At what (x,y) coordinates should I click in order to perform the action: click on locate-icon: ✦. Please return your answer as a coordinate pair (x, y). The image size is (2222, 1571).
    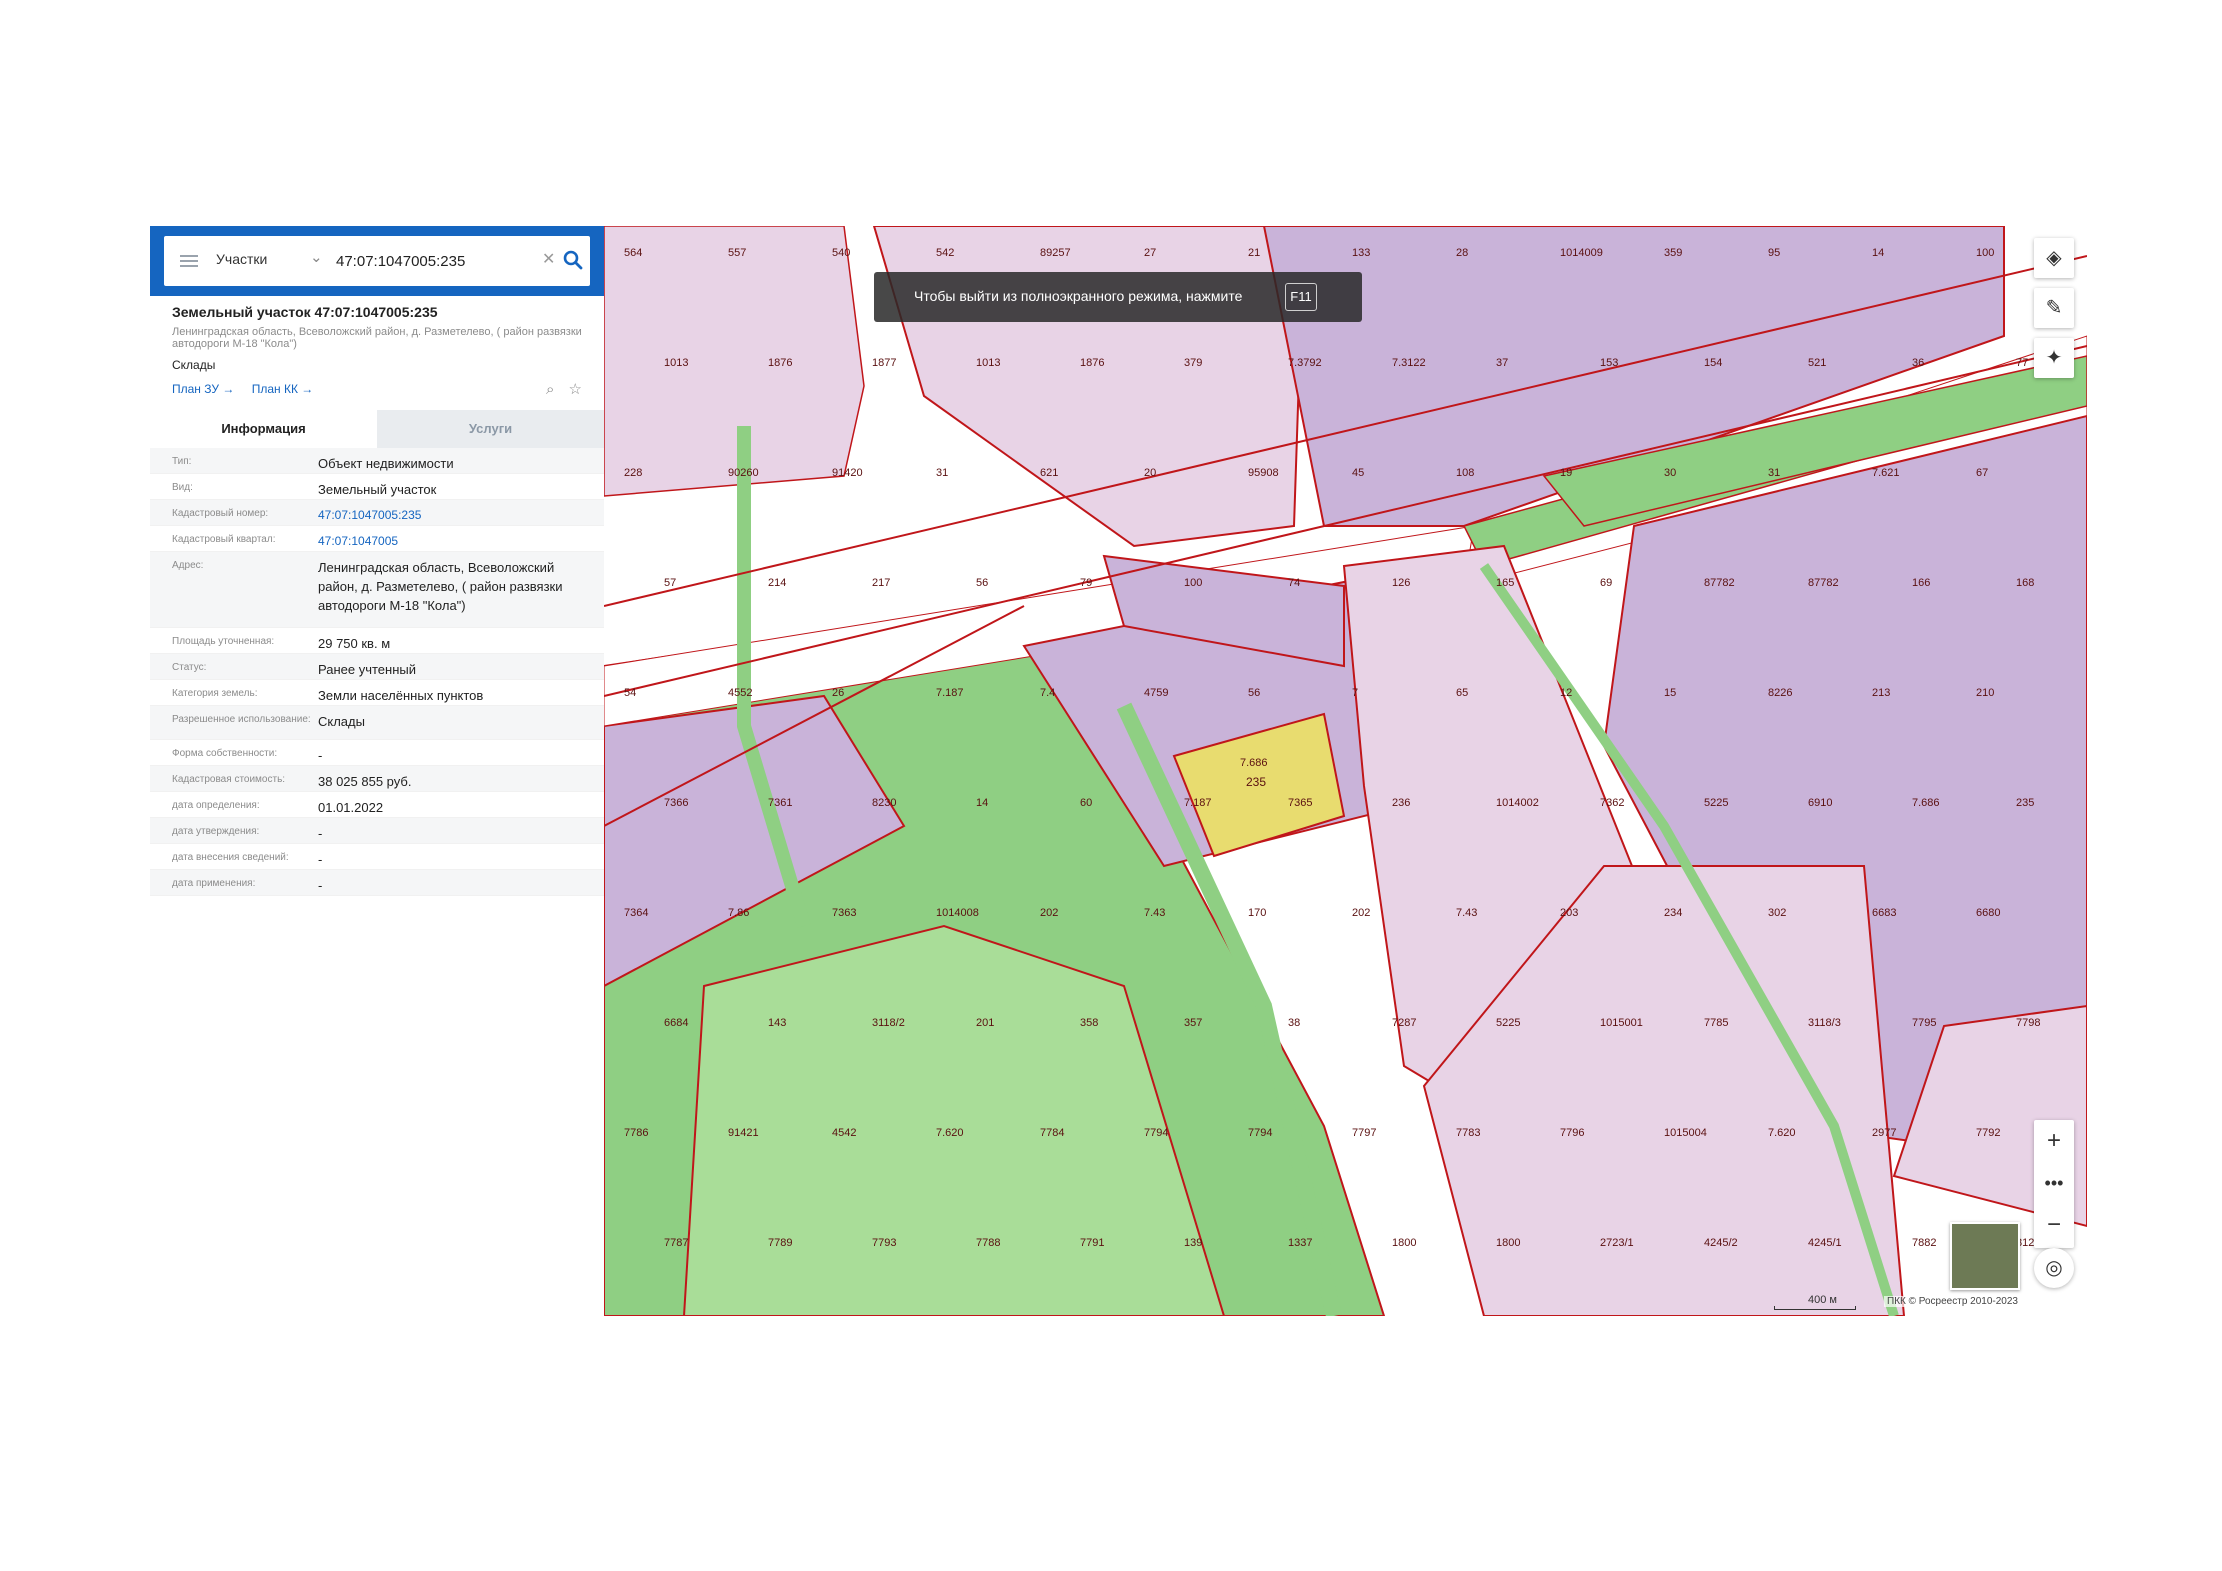
    Looking at the image, I should click on (2054, 358).